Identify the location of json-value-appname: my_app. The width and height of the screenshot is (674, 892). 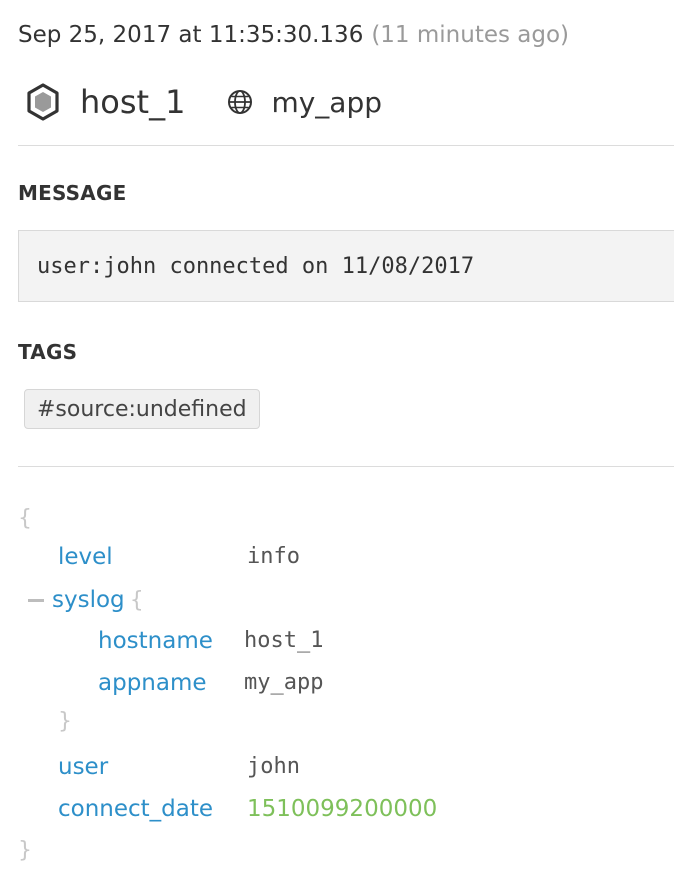
(284, 682).